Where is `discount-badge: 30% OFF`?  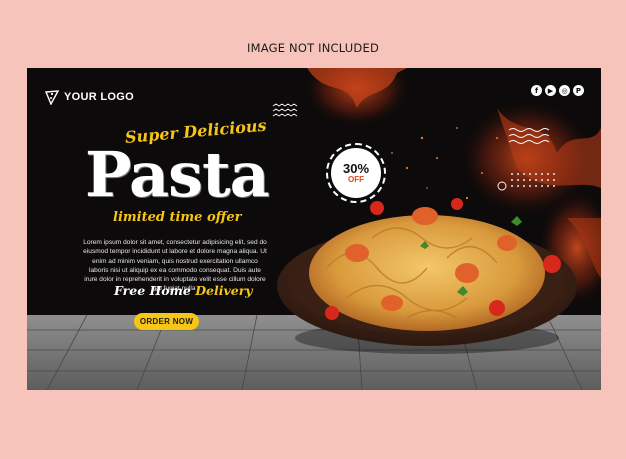
discount-badge: 30% OFF is located at coordinates (356, 173).